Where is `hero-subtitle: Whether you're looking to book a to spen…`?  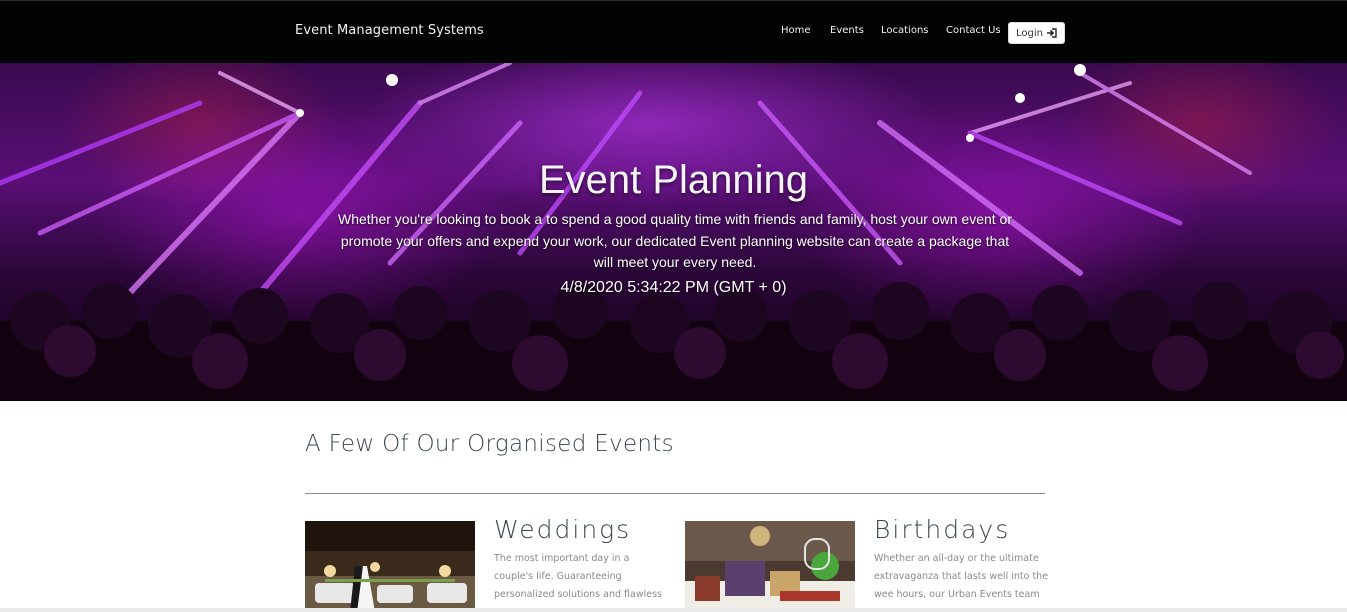 hero-subtitle: Whether you're looking to book a to spen… is located at coordinates (674, 240).